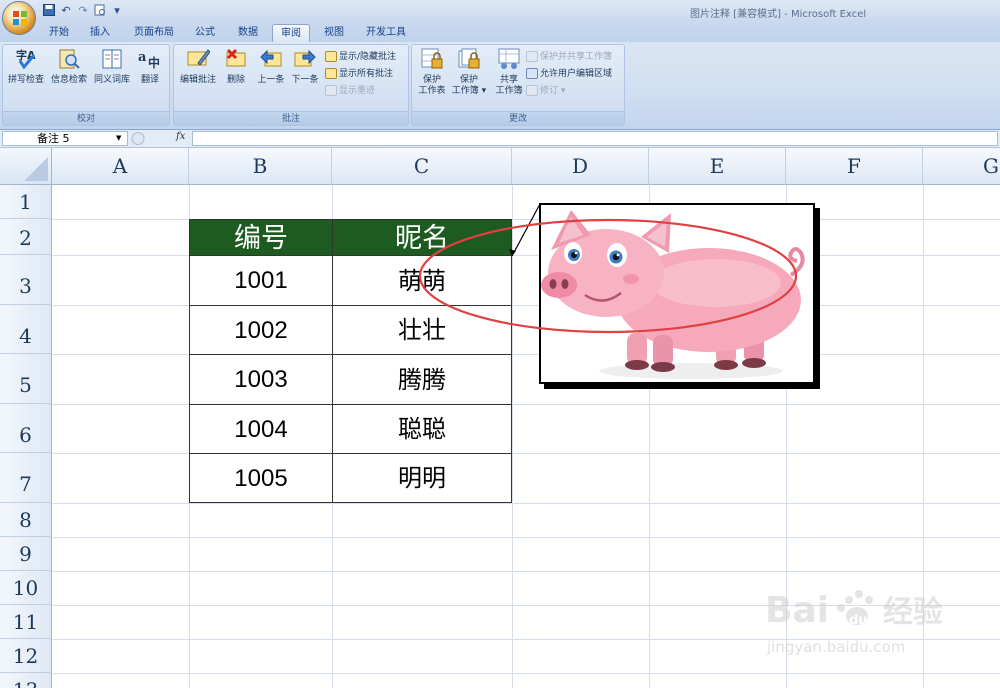 This screenshot has height=688, width=1000. I want to click on office-logo-icon, so click(20, 18).